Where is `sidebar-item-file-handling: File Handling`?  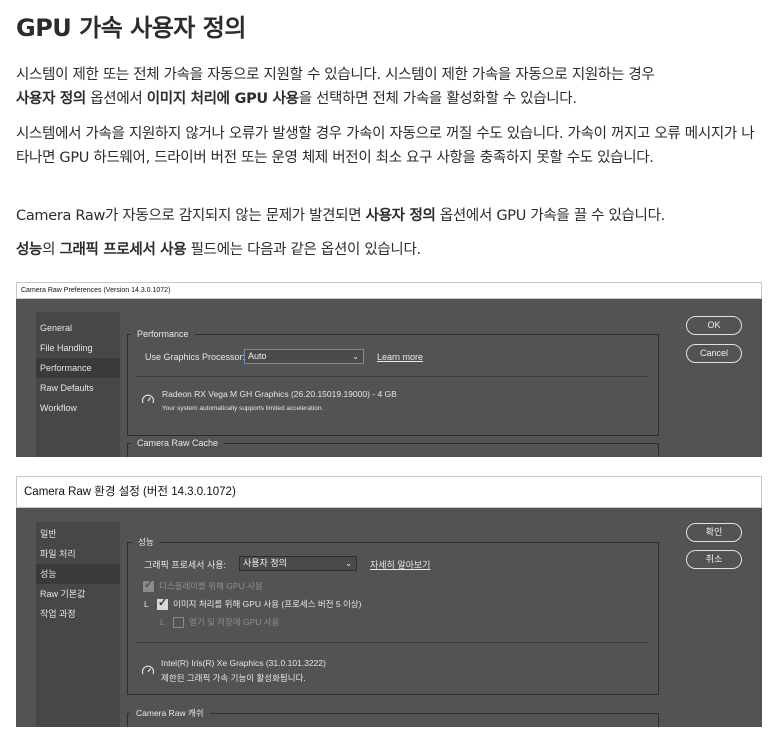
sidebar-item-file-handling: File Handling is located at coordinates (78, 348).